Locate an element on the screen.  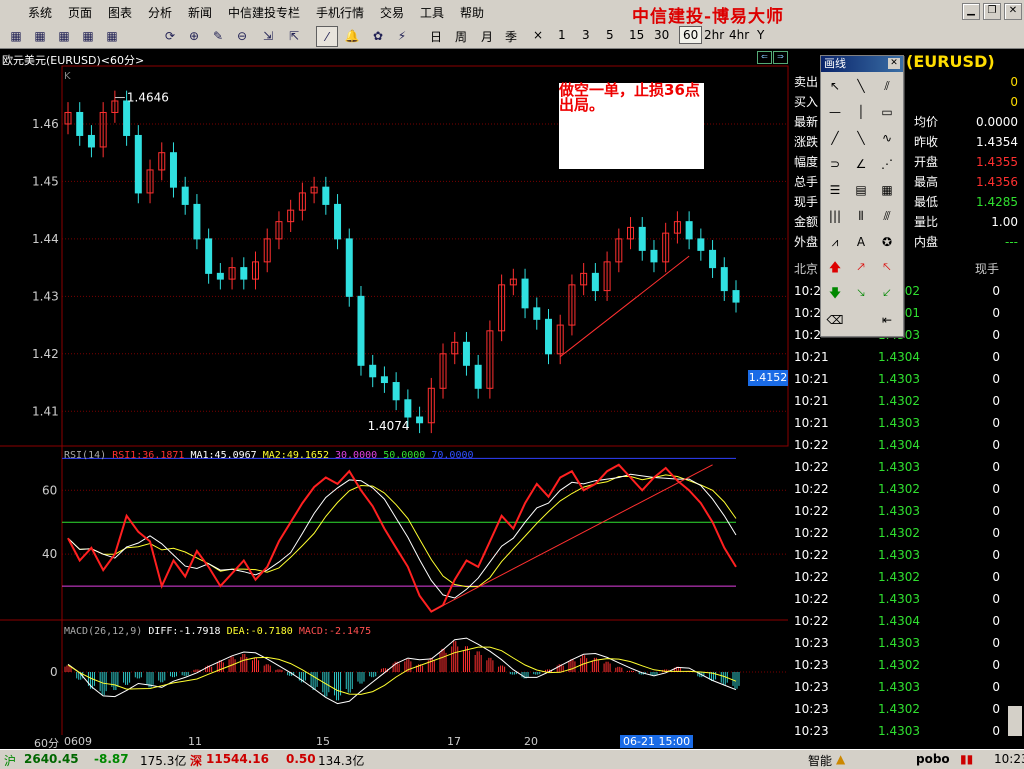
menu-item: 图表 is located at coordinates (120, 12).